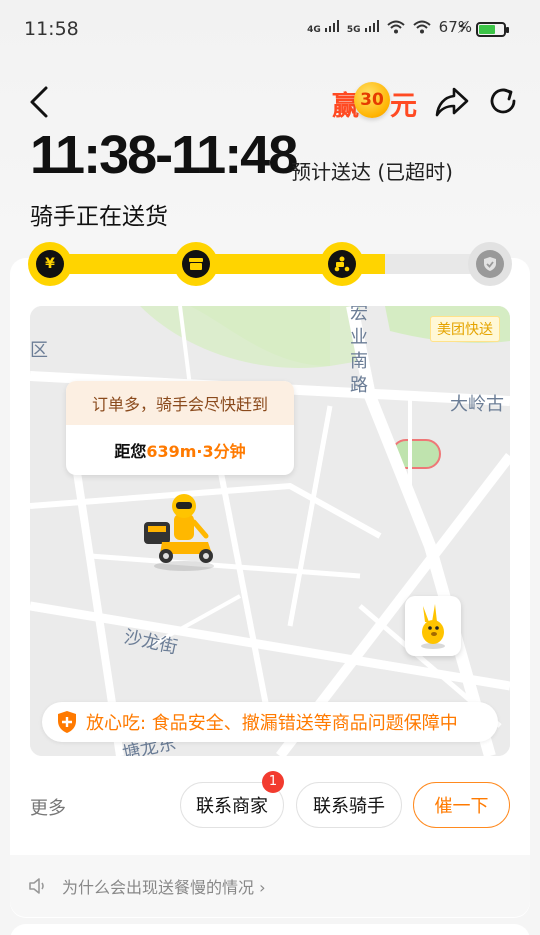  Describe the element at coordinates (99, 217) in the screenshot. I see `delivery-status-title: 骑手正在送货` at that location.